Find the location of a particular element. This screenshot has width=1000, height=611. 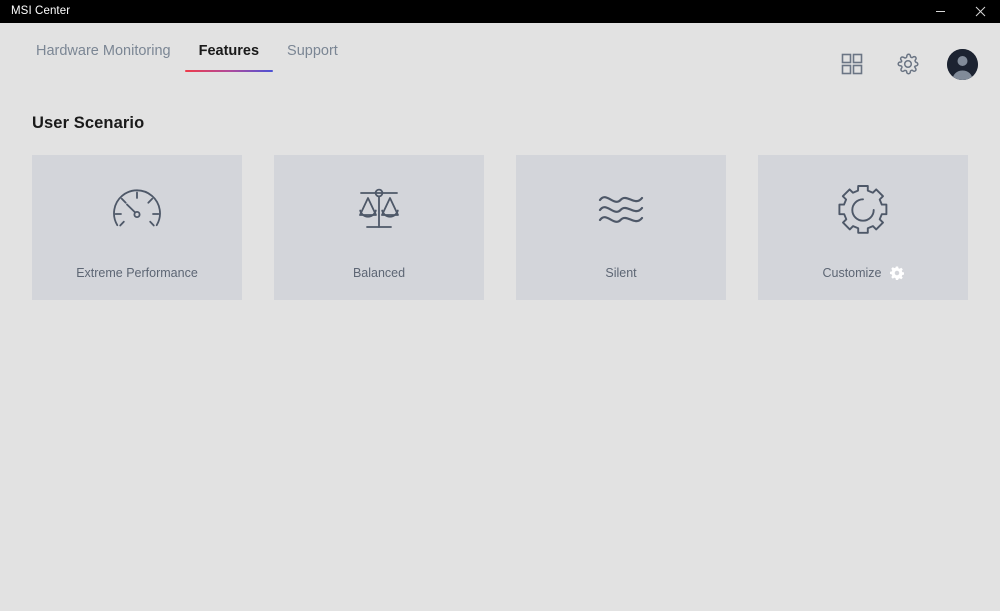

tab-support: Support is located at coordinates (312, 49).